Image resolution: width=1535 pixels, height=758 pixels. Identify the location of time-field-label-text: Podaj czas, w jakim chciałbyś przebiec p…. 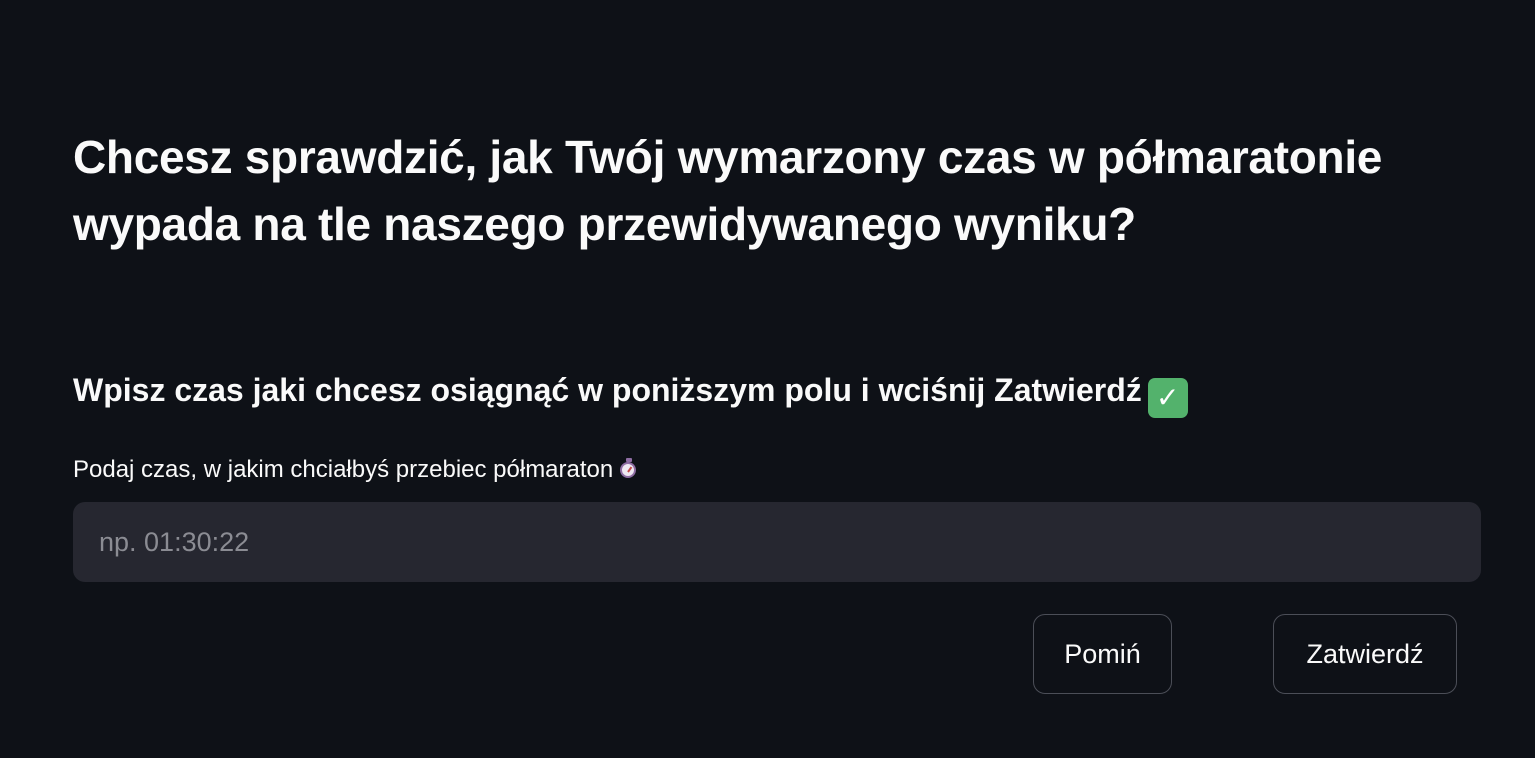
(343, 469).